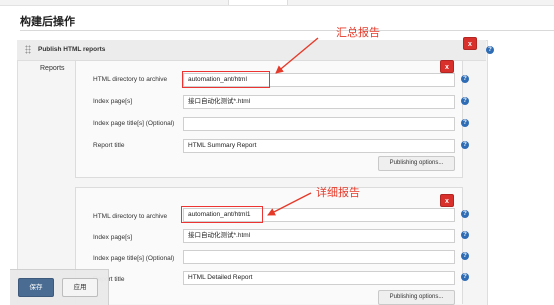  What do you see at coordinates (28, 49) in the screenshot?
I see `drag-handle-icon` at bounding box center [28, 49].